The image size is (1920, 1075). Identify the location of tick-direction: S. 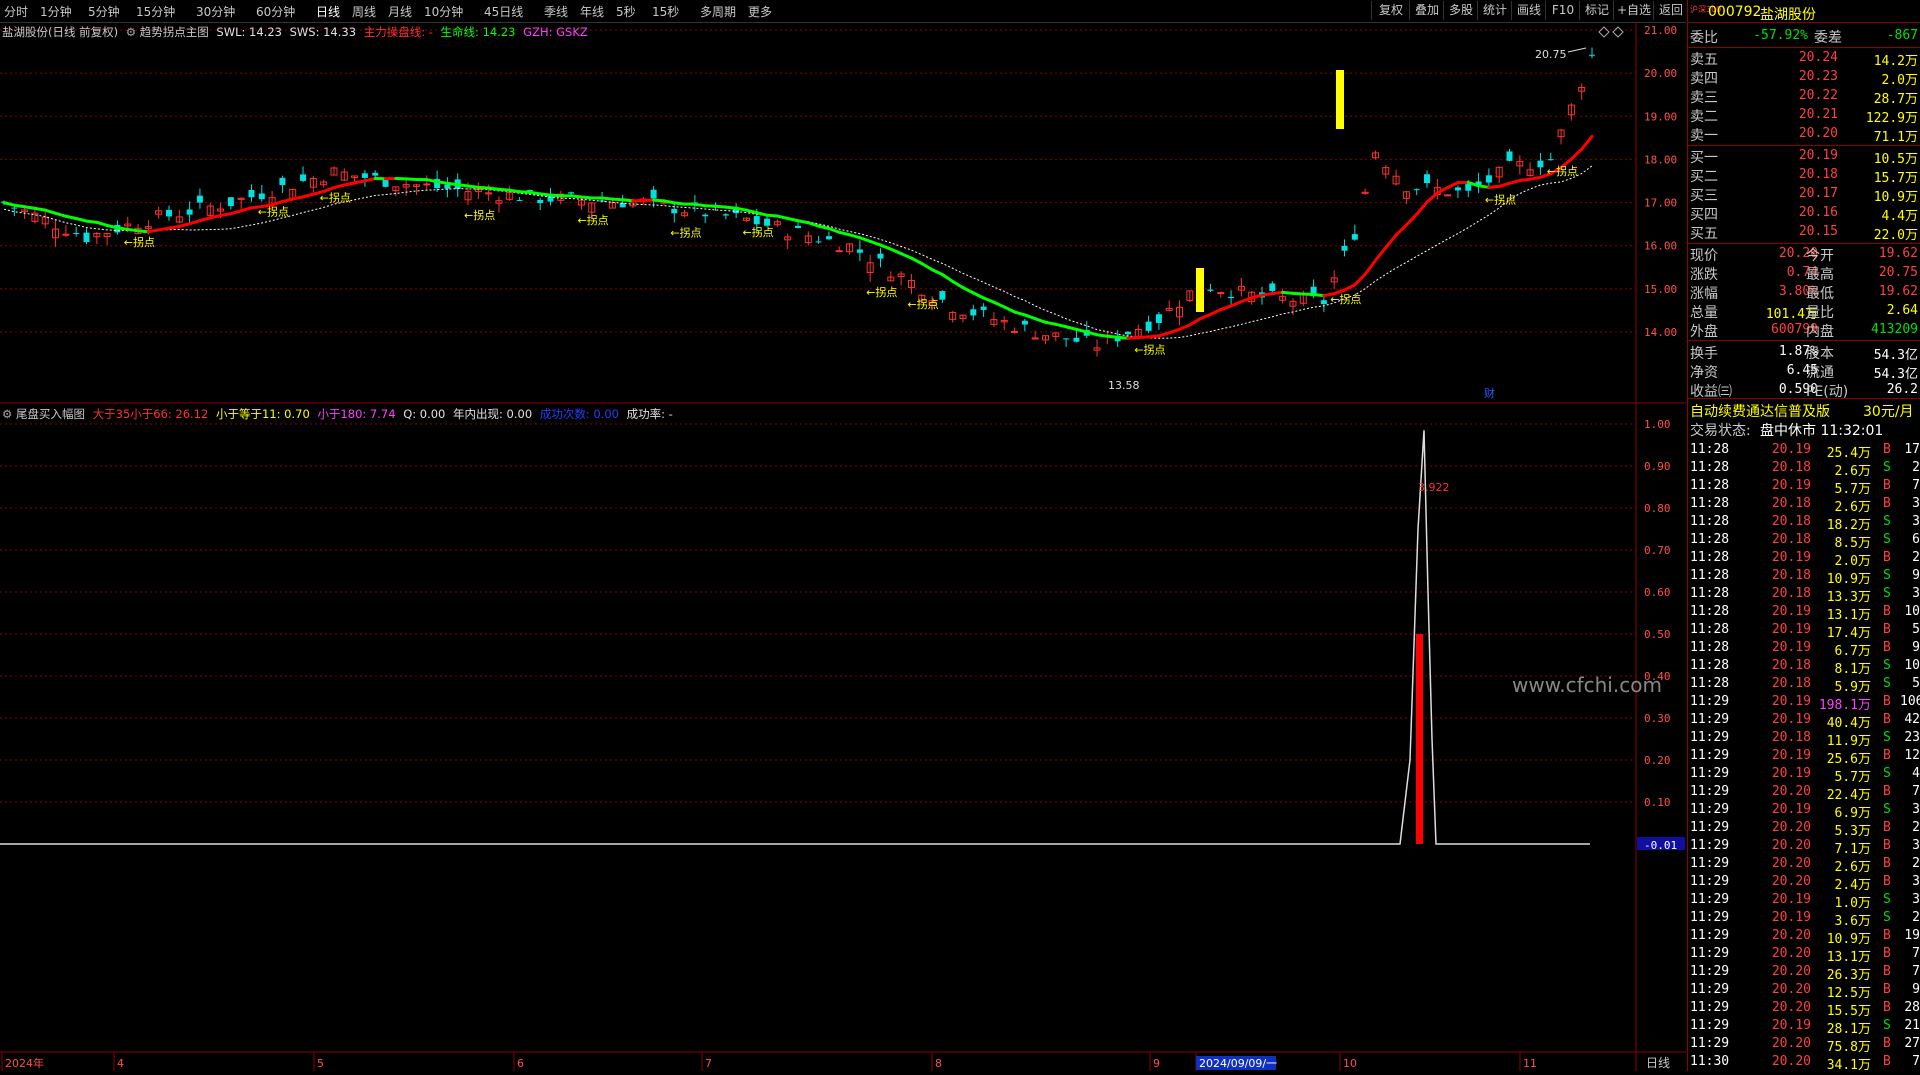
(1887, 1025).